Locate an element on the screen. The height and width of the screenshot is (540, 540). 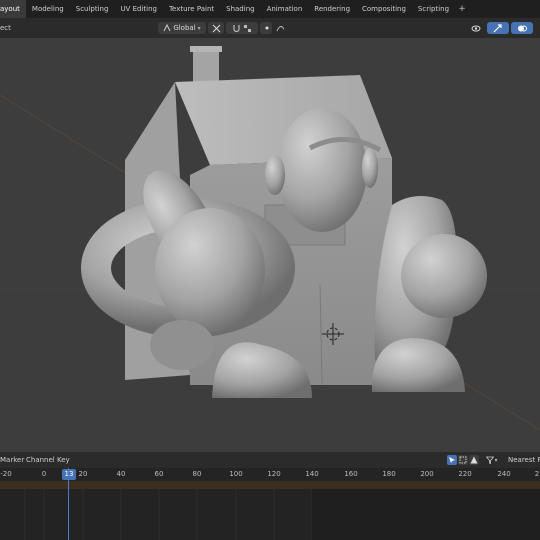
eye-icon is located at coordinates (476, 28).